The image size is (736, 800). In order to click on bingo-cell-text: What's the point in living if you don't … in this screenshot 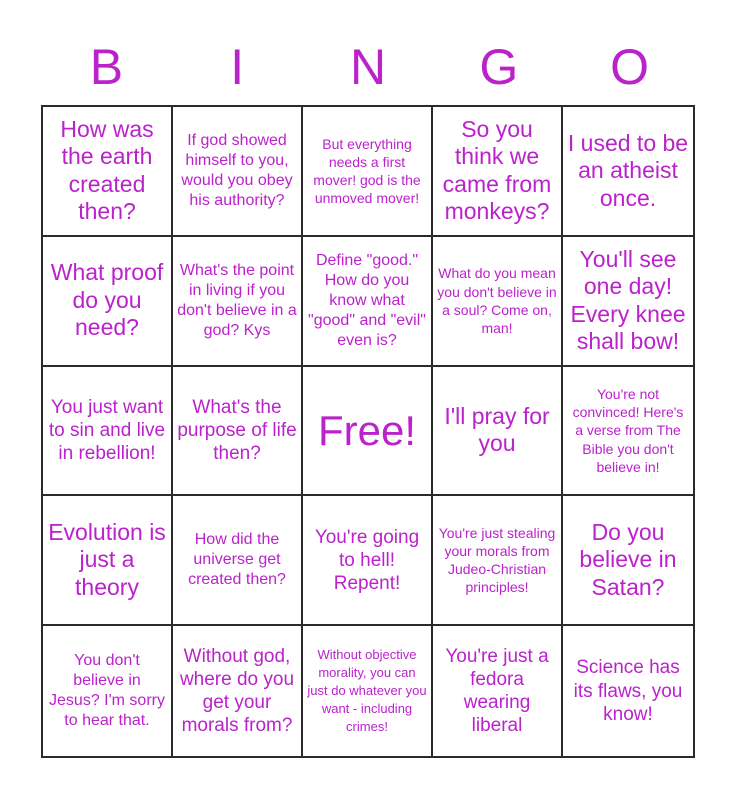, I will do `click(237, 300)`.